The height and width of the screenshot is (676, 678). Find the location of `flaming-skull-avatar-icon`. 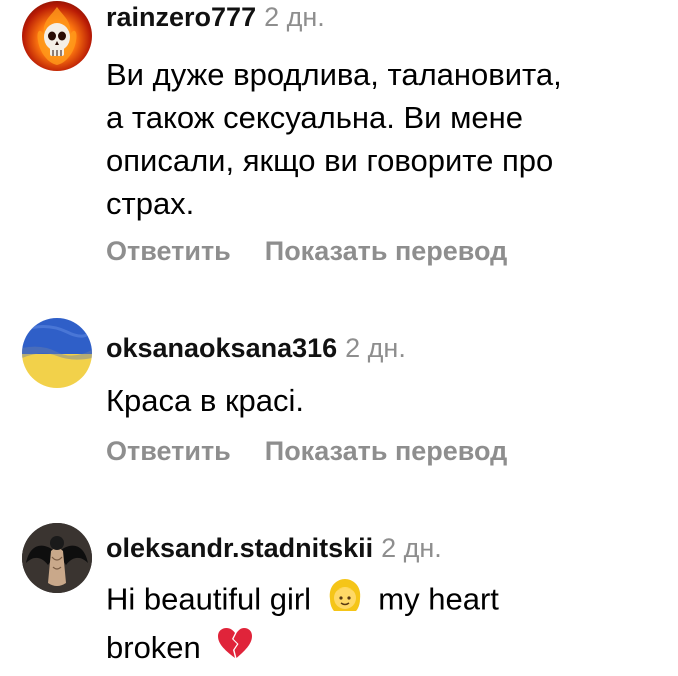

flaming-skull-avatar-icon is located at coordinates (57, 36).